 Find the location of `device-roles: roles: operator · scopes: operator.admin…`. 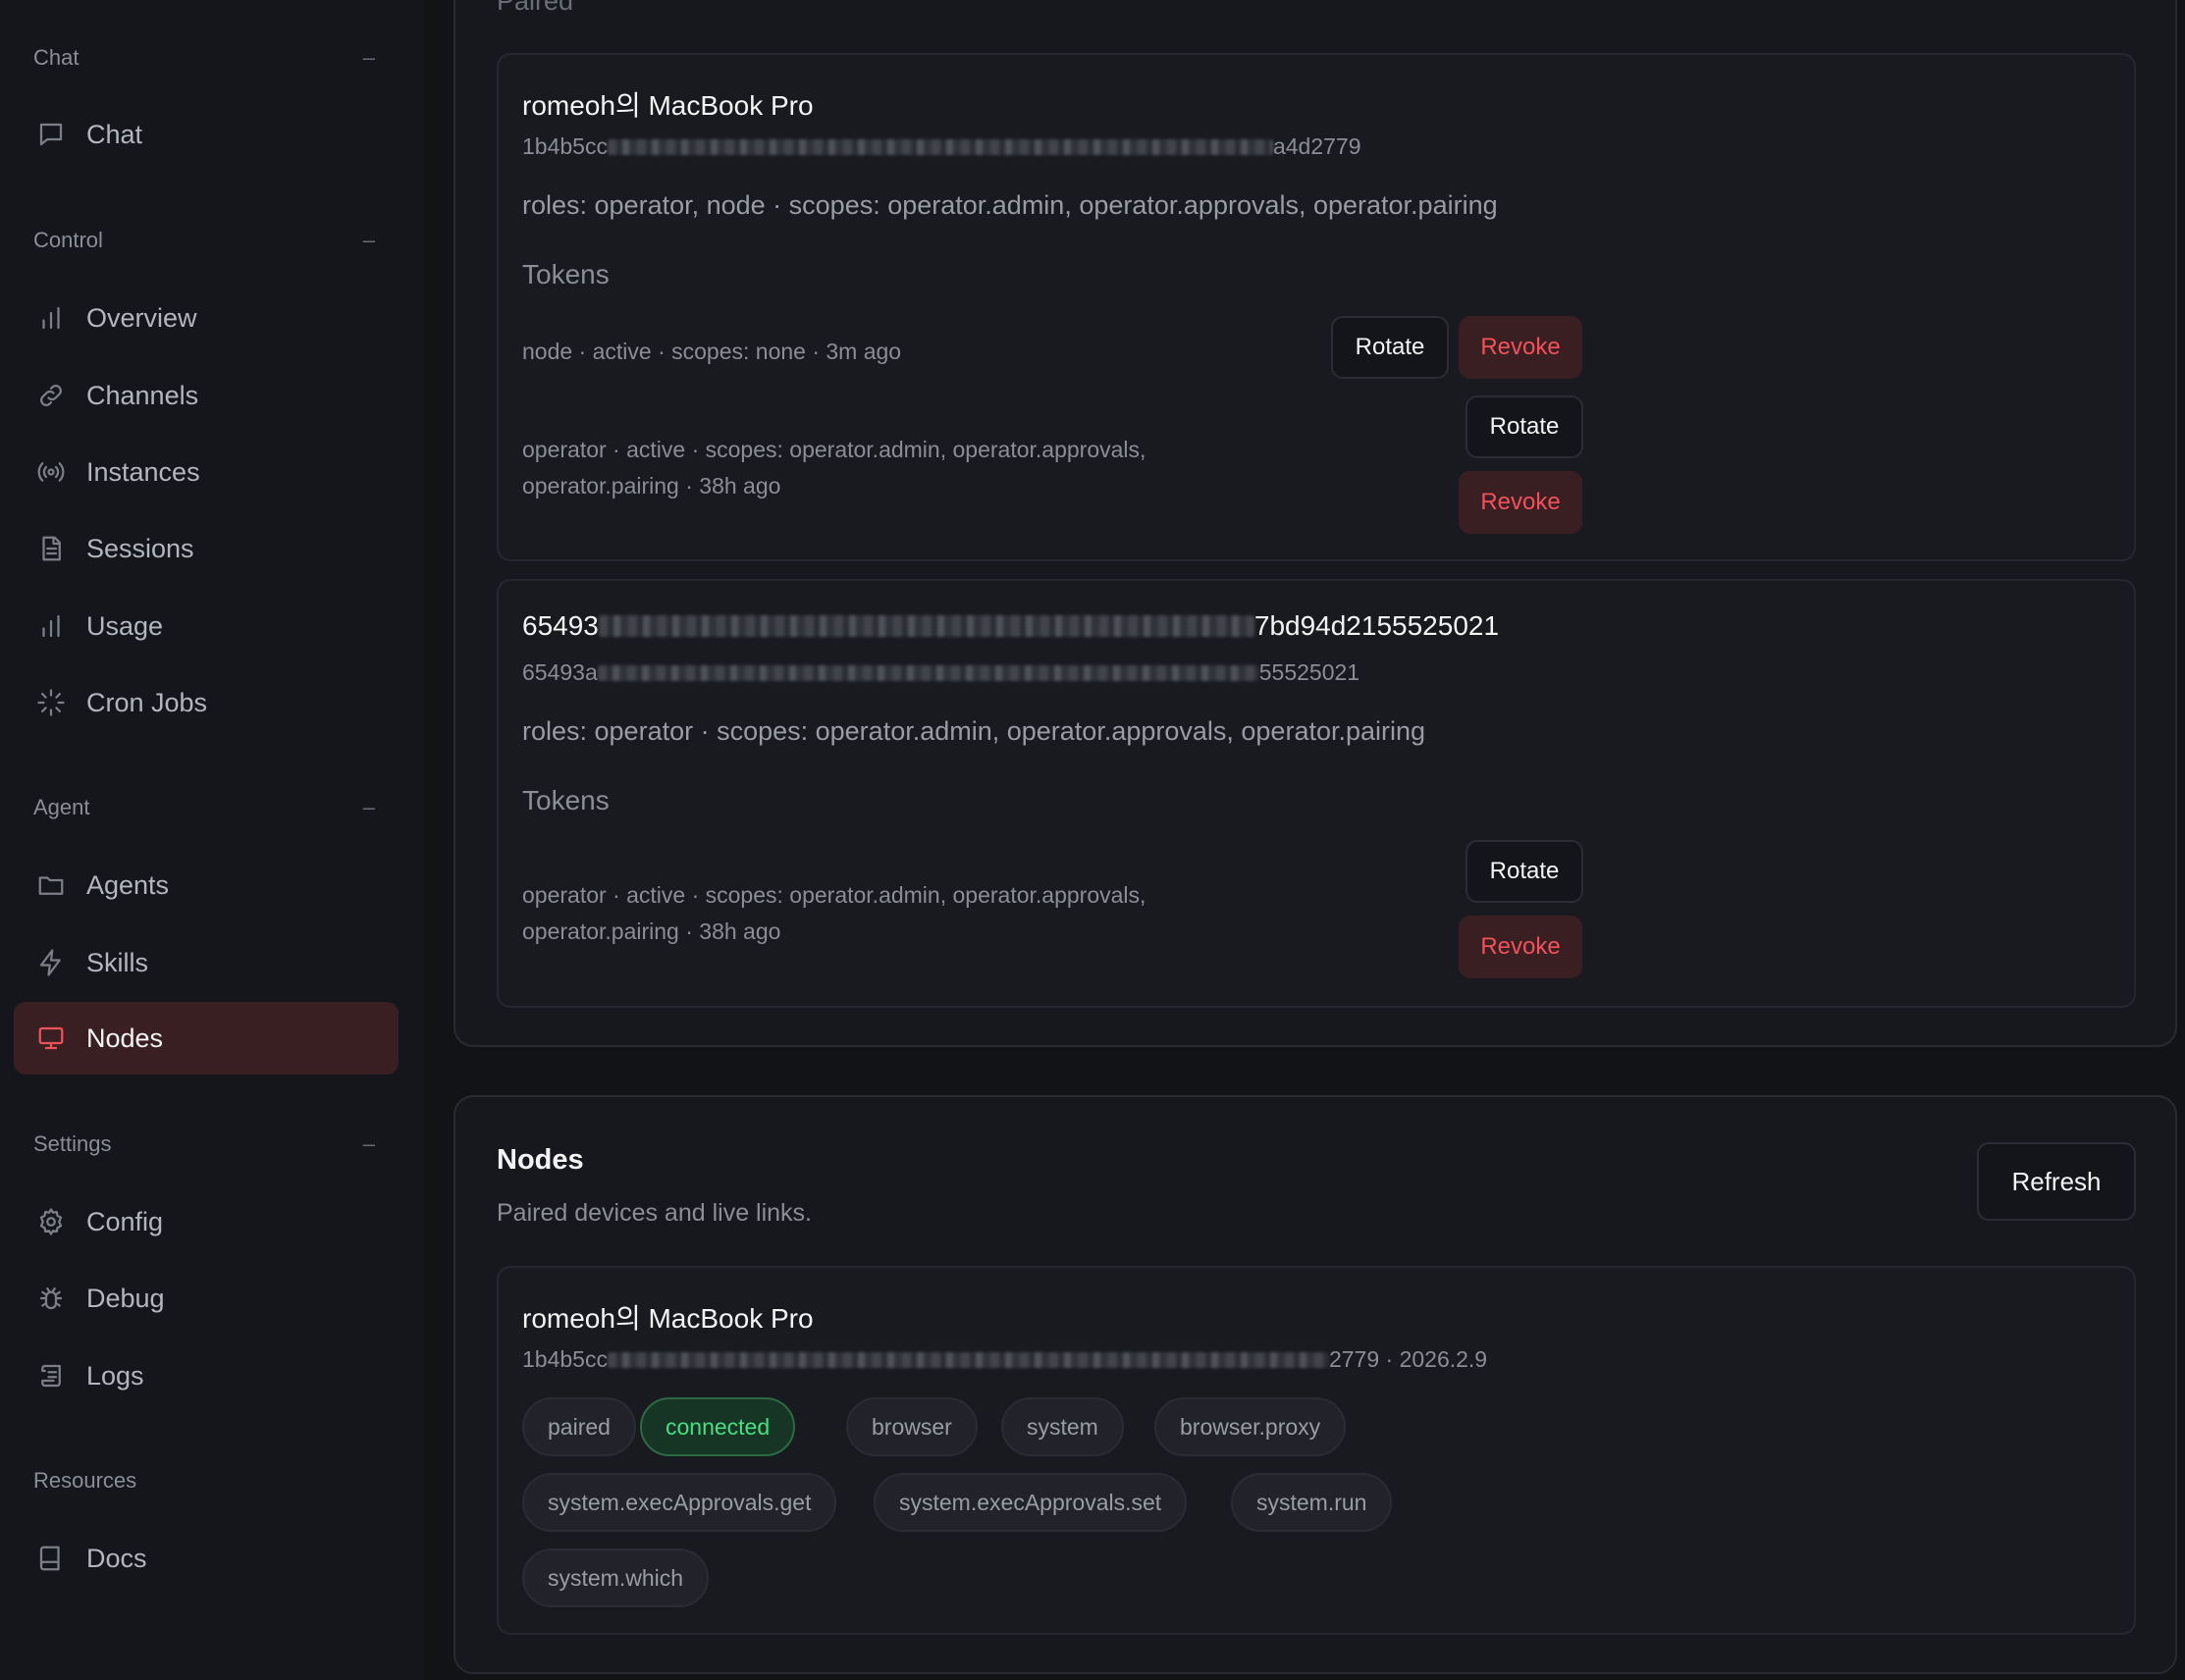

device-roles: roles: operator · scopes: operator.admin… is located at coordinates (974, 731).